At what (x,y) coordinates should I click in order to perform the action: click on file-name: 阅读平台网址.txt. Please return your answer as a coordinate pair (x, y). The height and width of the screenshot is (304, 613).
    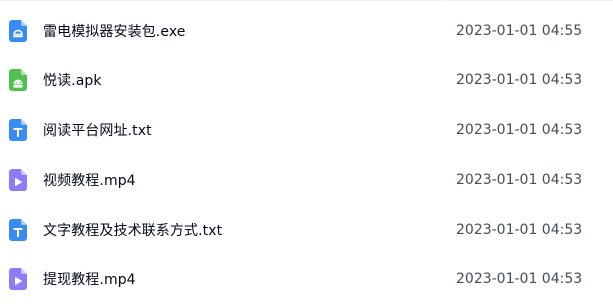
    Looking at the image, I should click on (97, 130).